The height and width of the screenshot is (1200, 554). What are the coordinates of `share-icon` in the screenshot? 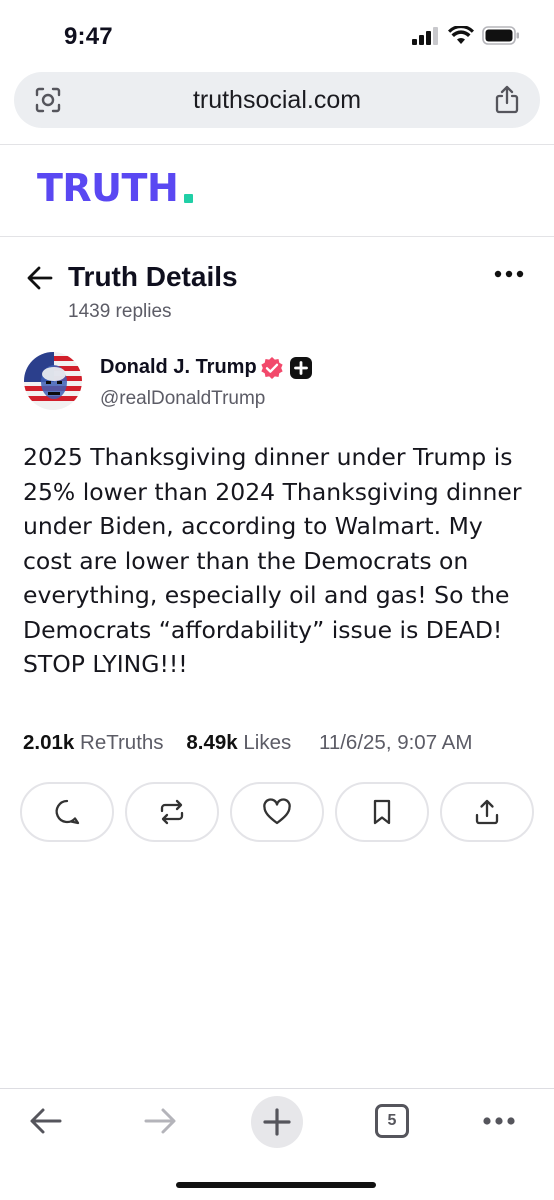 It's located at (487, 812).